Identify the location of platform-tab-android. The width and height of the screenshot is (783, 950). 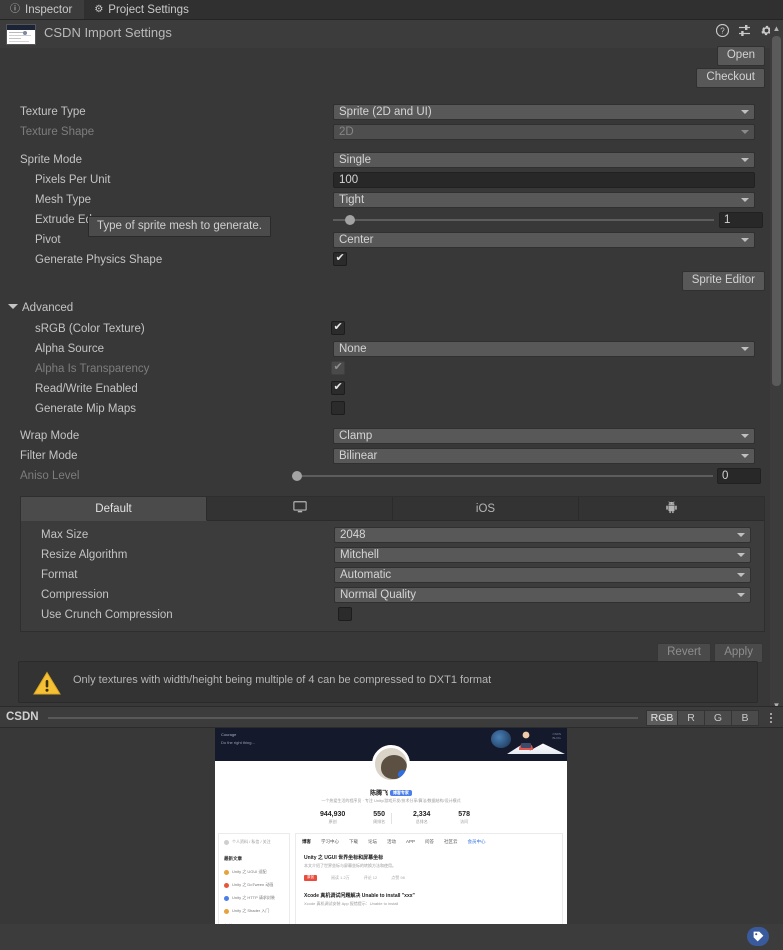
(671, 509).